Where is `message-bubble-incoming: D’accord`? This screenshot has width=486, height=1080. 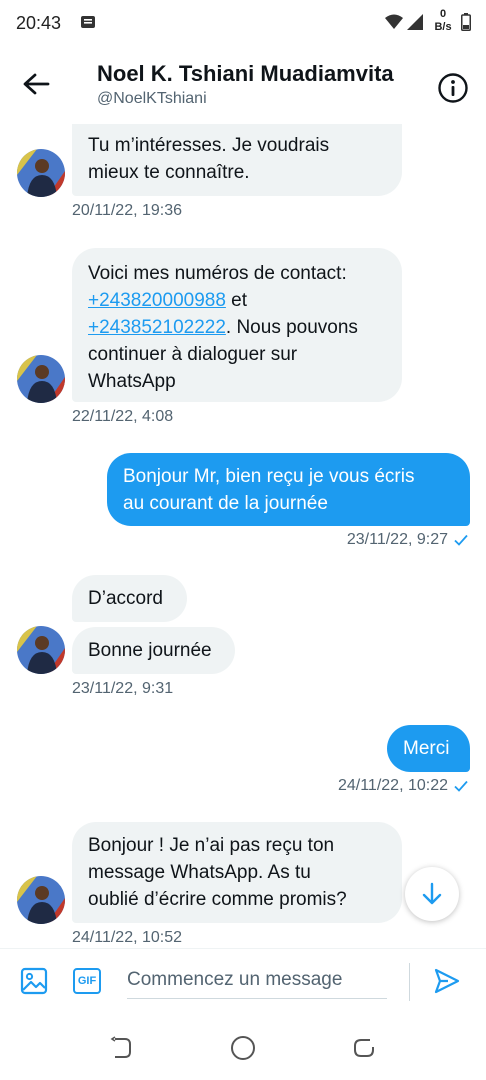 message-bubble-incoming: D’accord is located at coordinates (129, 598).